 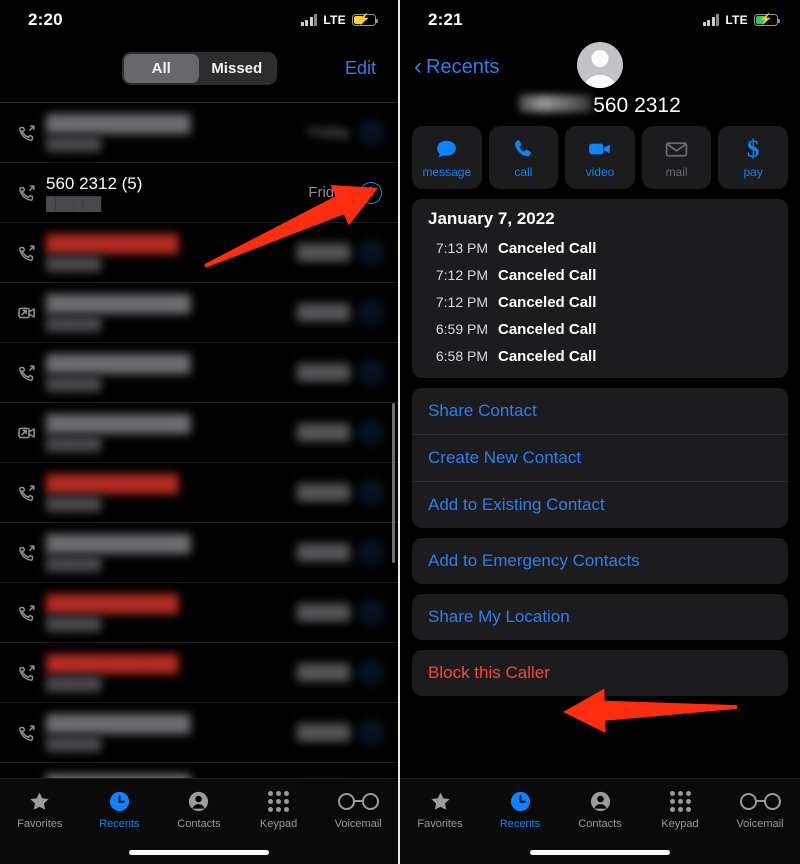 I want to click on menu-item-add-to-emergency-contacts: Add to Emergency Contacts, so click(x=600, y=561).